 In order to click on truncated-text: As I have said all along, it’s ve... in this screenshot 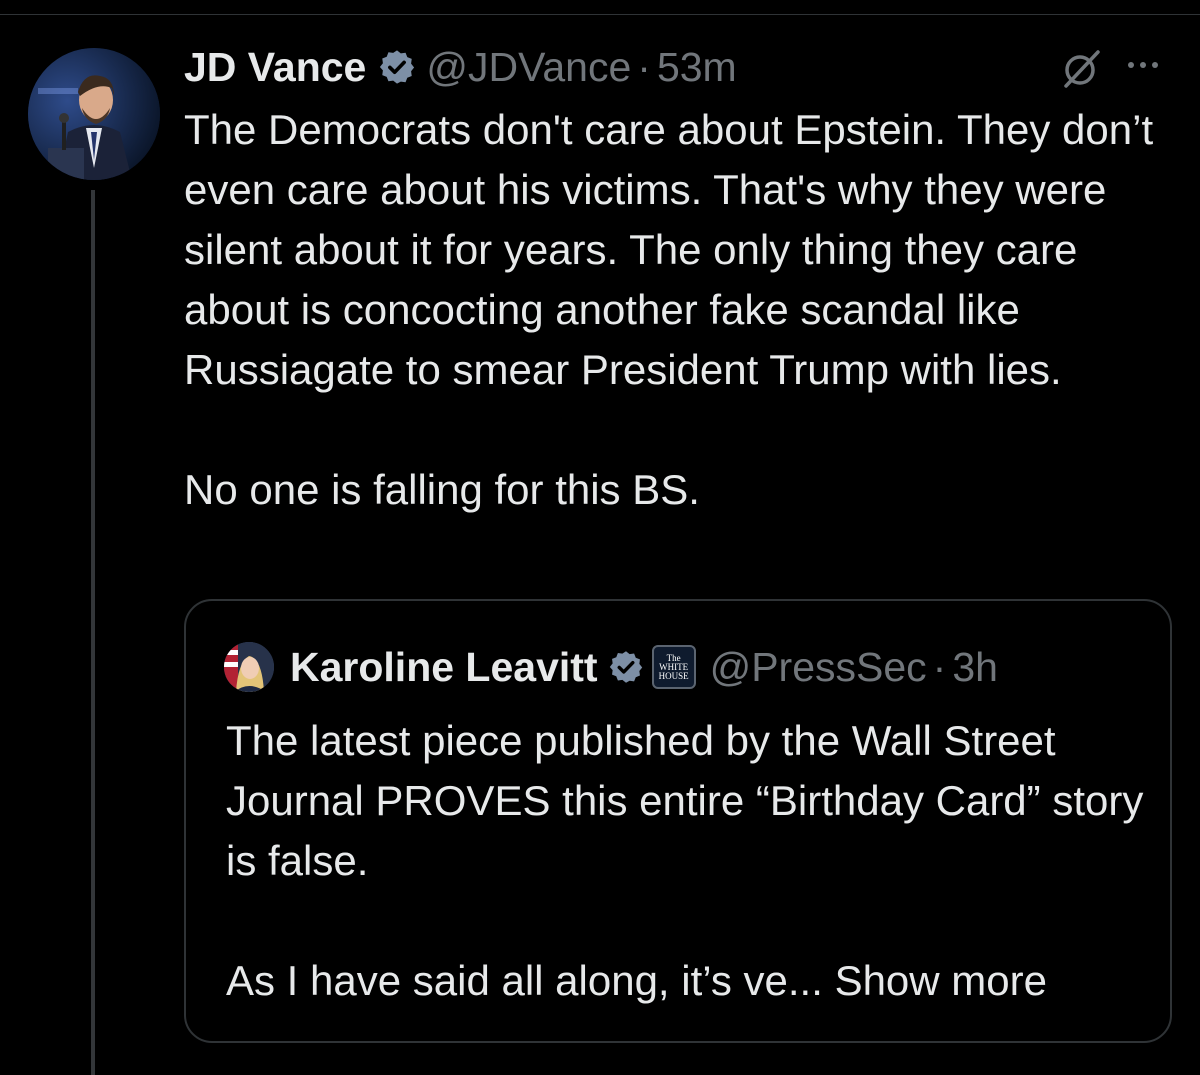, I will do `click(530, 980)`.